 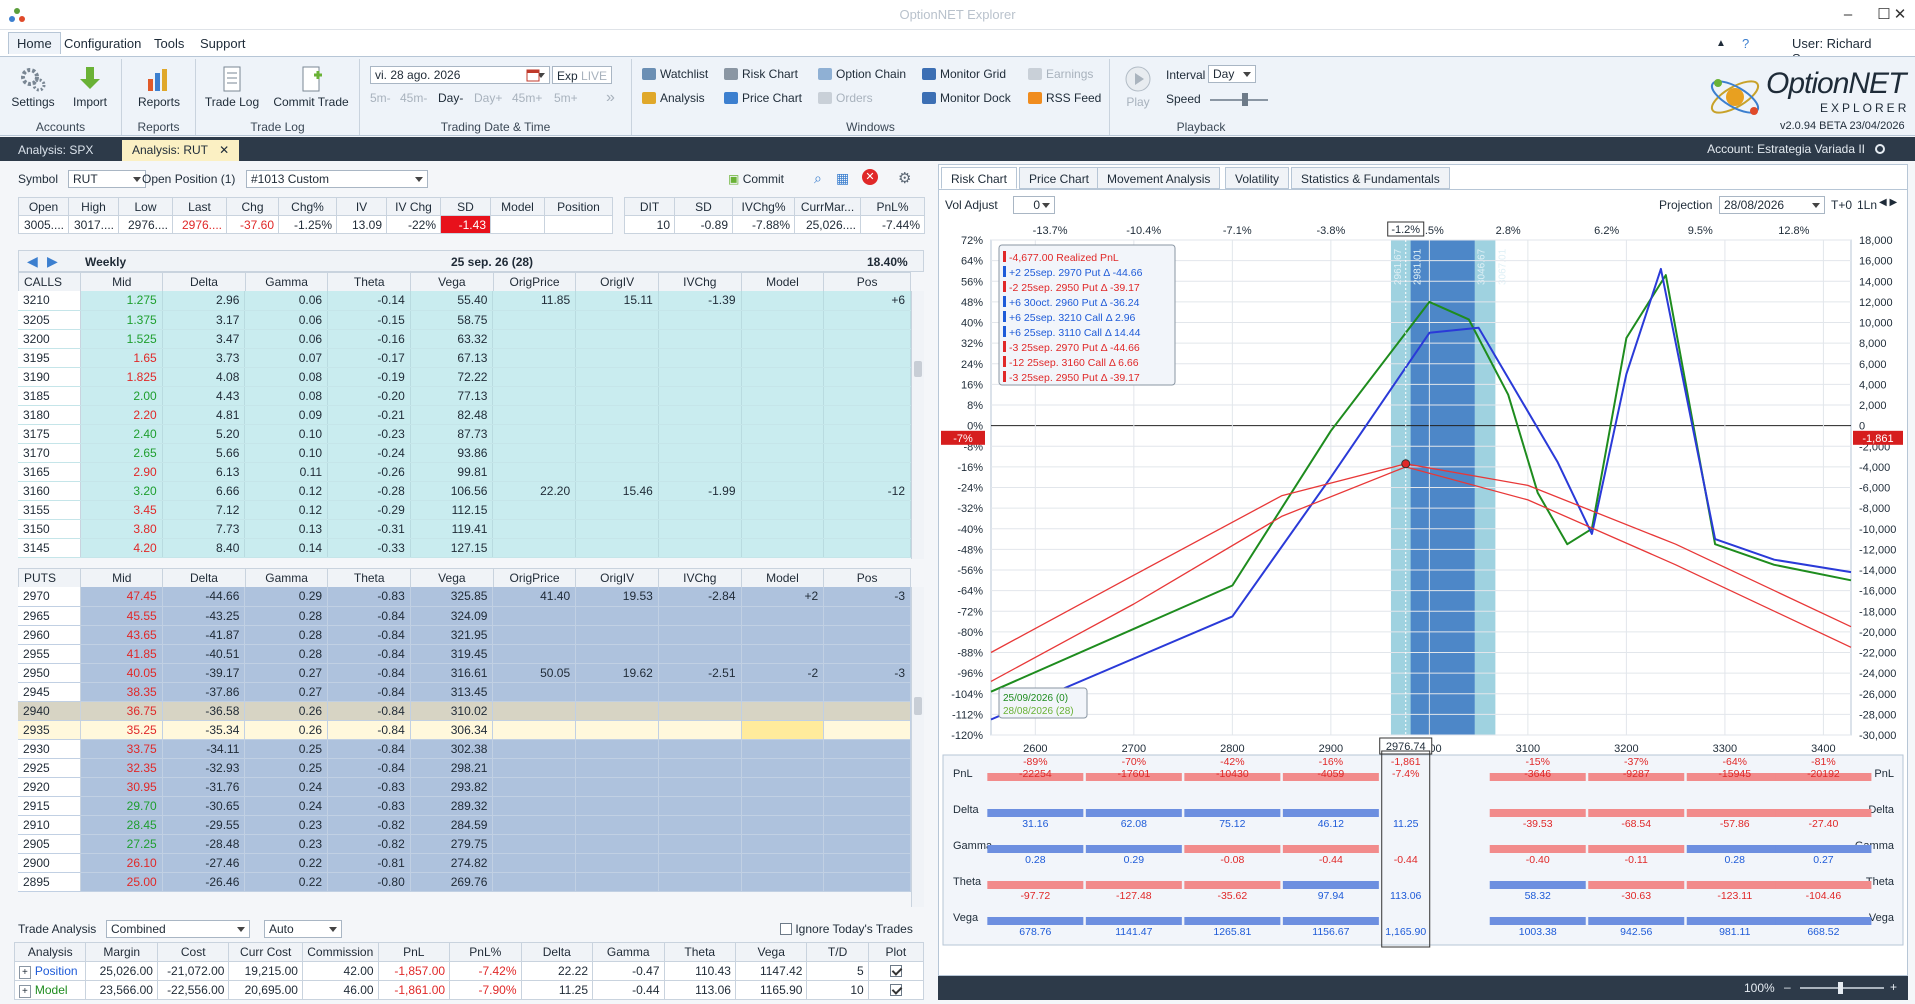 What do you see at coordinates (286, 339) in the screenshot?
I see `chain-cell: 0.06` at bounding box center [286, 339].